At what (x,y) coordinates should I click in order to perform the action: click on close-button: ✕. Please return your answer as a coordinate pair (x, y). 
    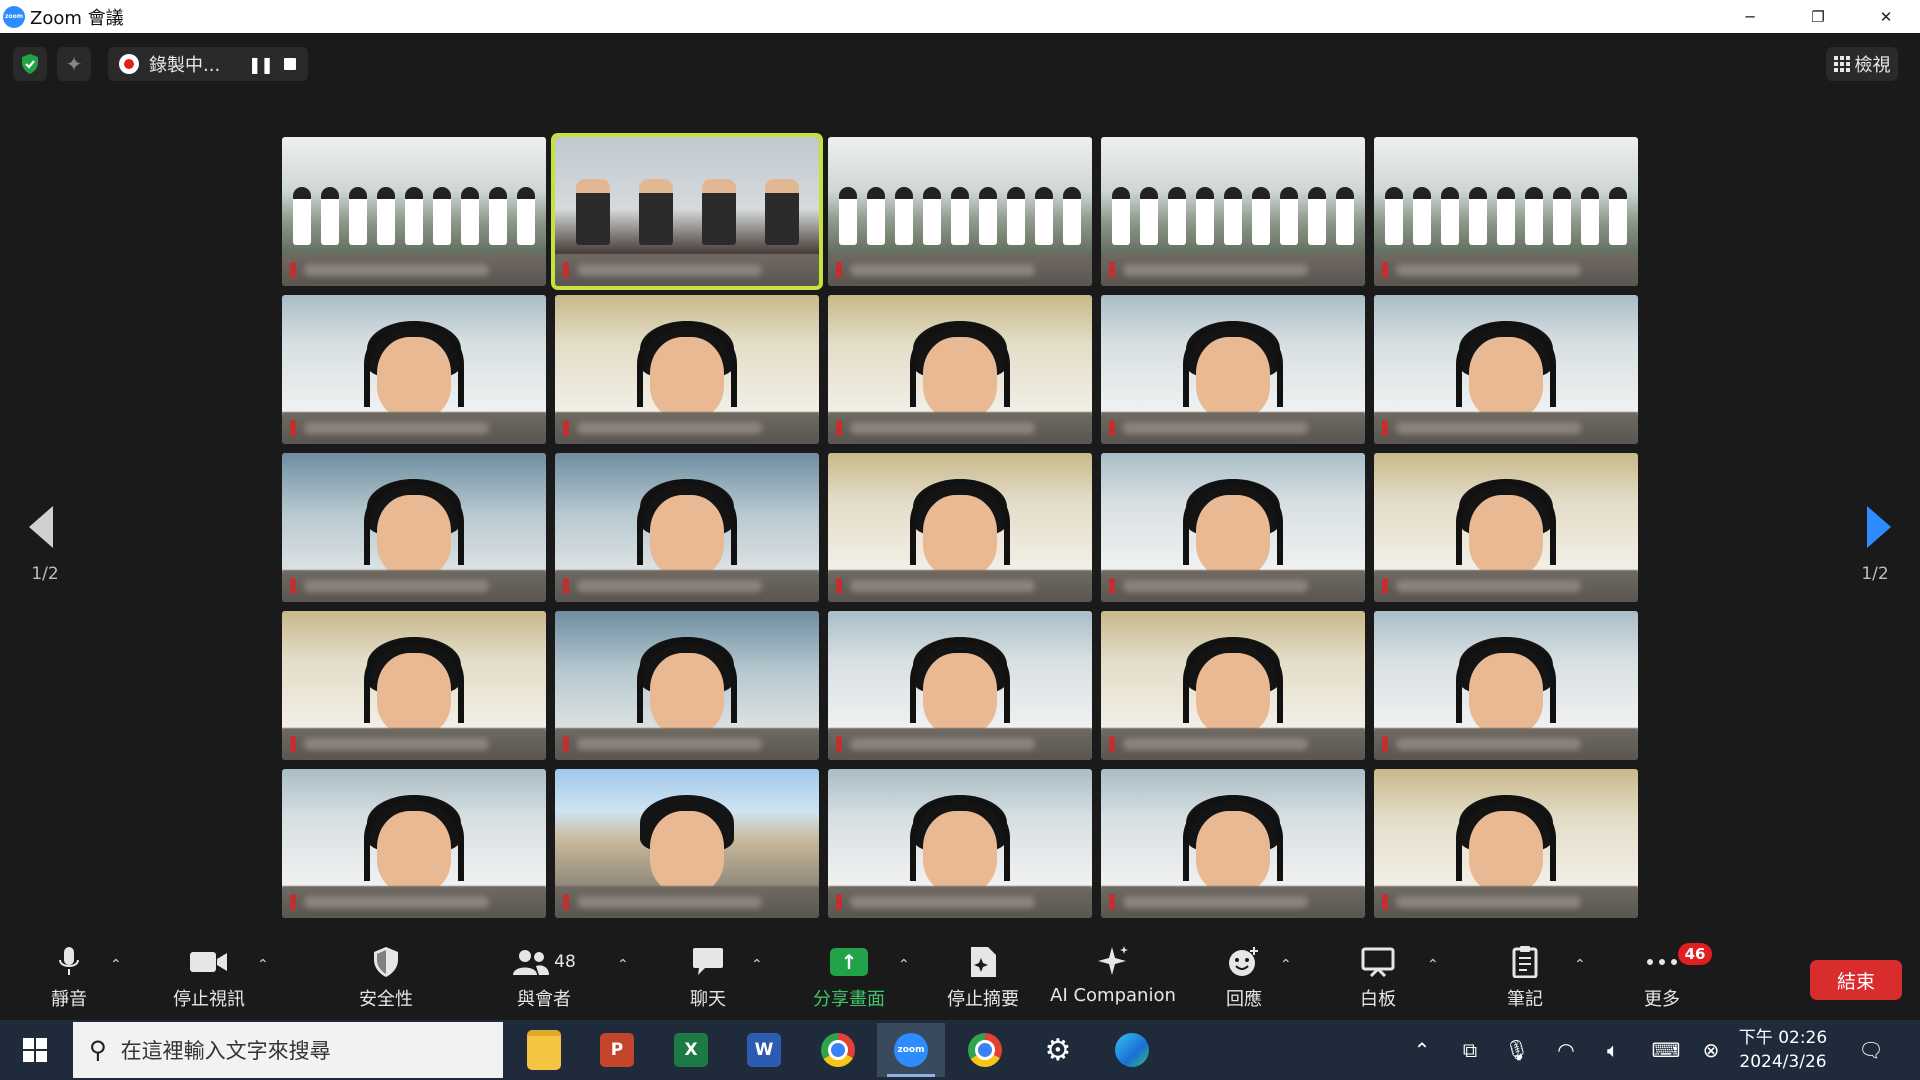
    Looking at the image, I should click on (1886, 16).